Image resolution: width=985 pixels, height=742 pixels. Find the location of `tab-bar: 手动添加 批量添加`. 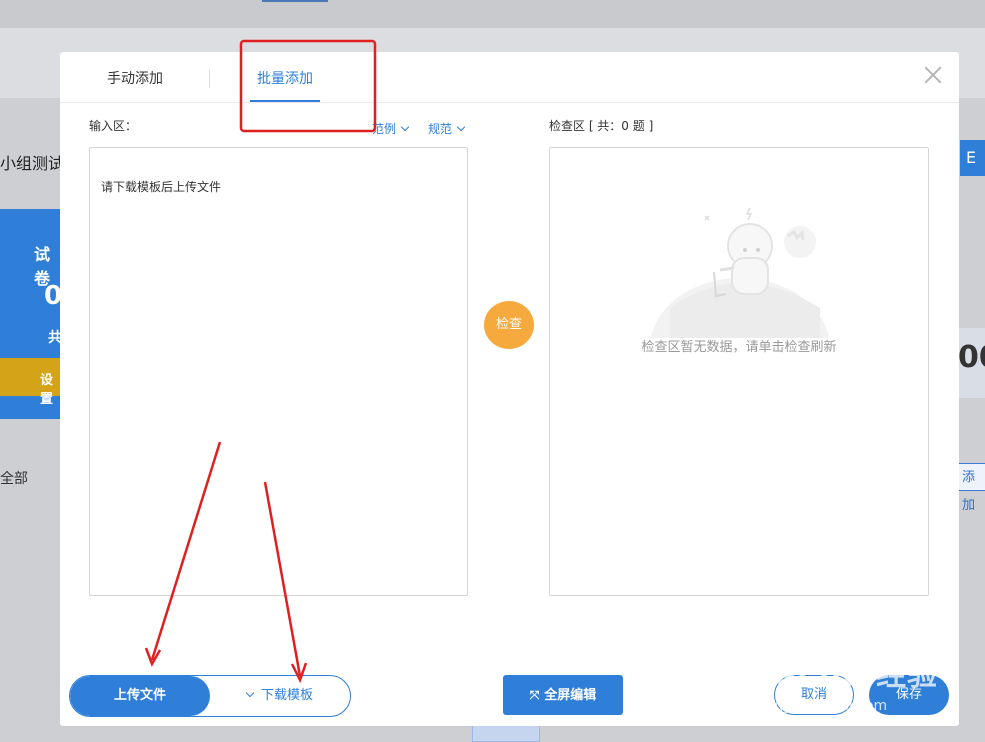

tab-bar: 手动添加 批量添加 is located at coordinates (509, 77).